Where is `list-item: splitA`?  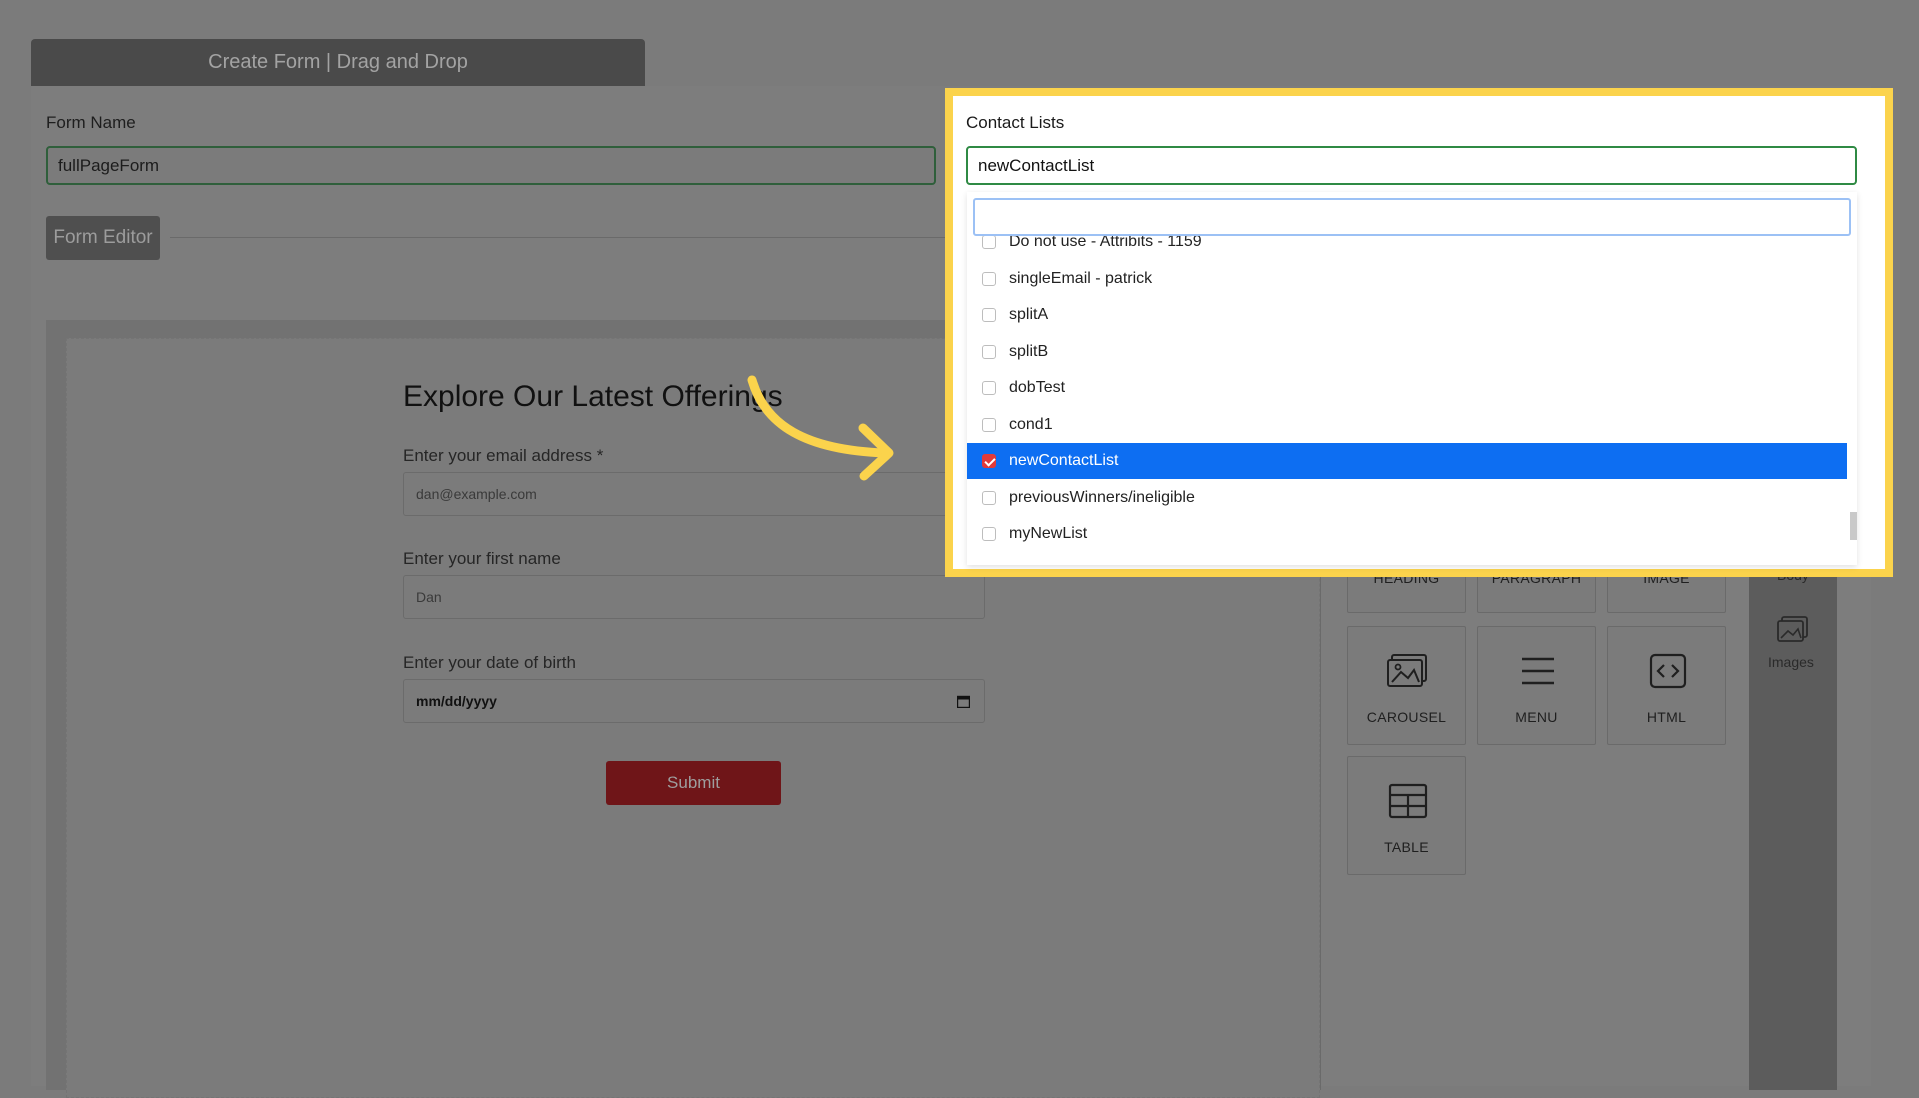 list-item: splitA is located at coordinates (1407, 315).